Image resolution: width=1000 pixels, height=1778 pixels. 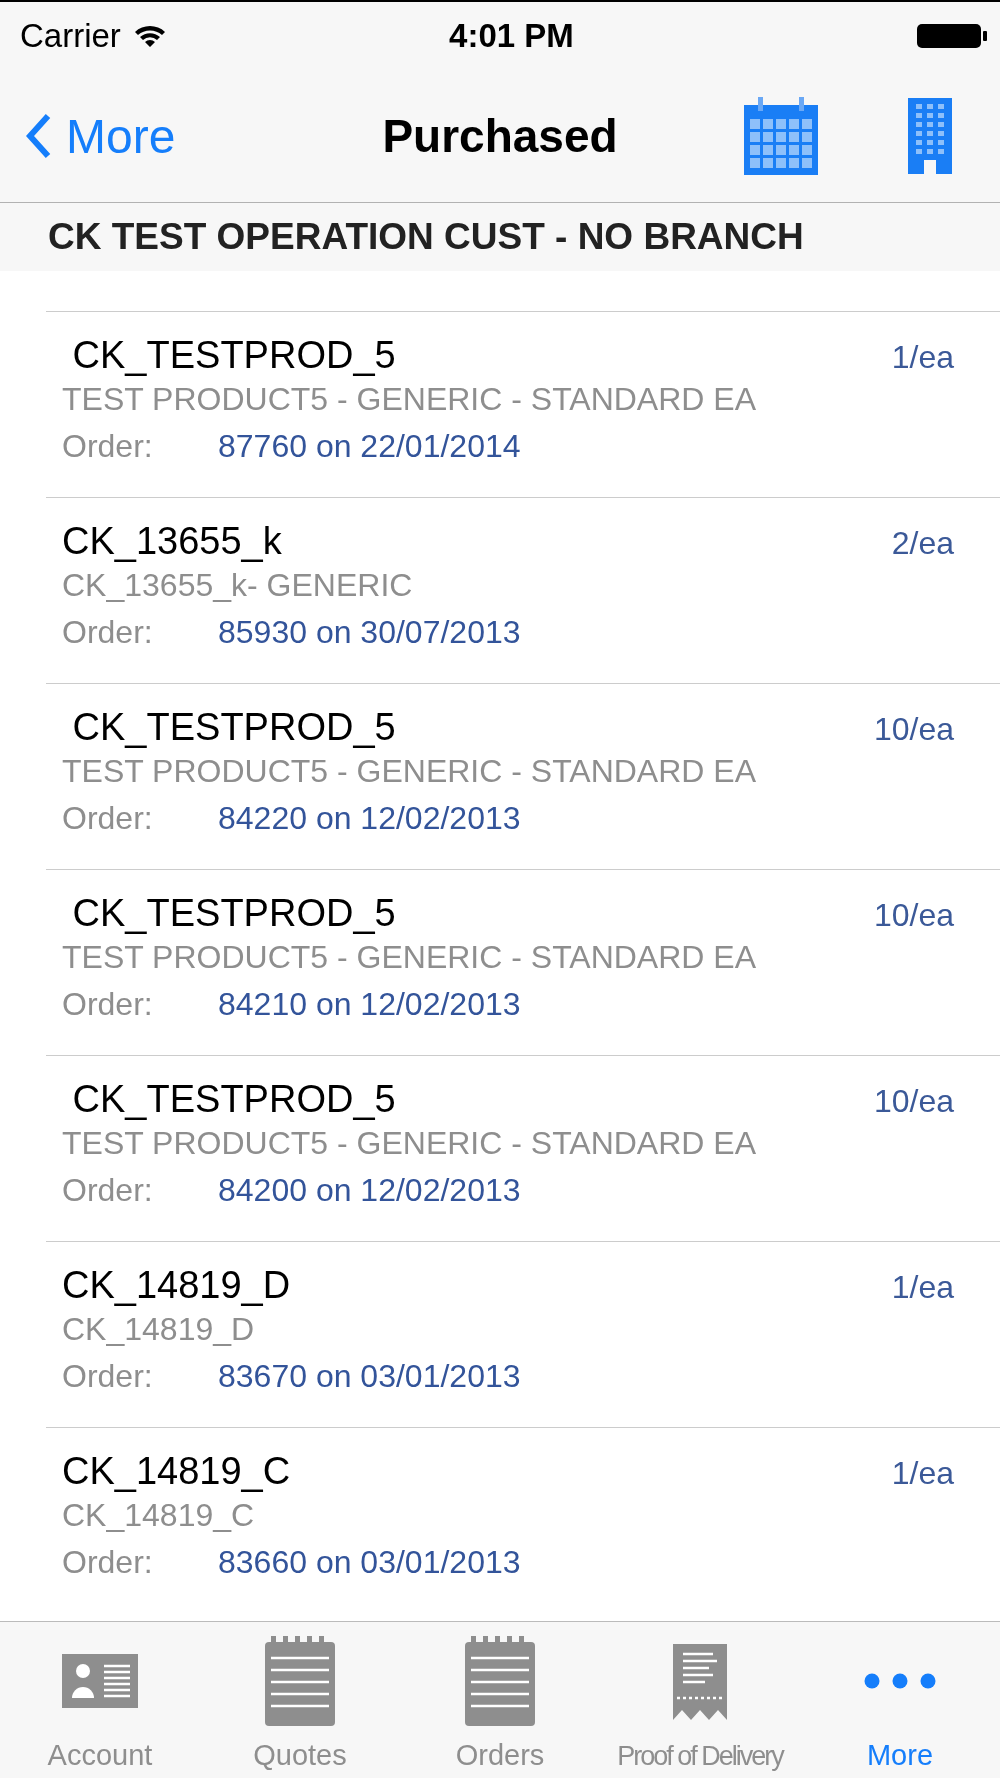 What do you see at coordinates (172, 541) in the screenshot?
I see `product-code: CK_13655_k` at bounding box center [172, 541].